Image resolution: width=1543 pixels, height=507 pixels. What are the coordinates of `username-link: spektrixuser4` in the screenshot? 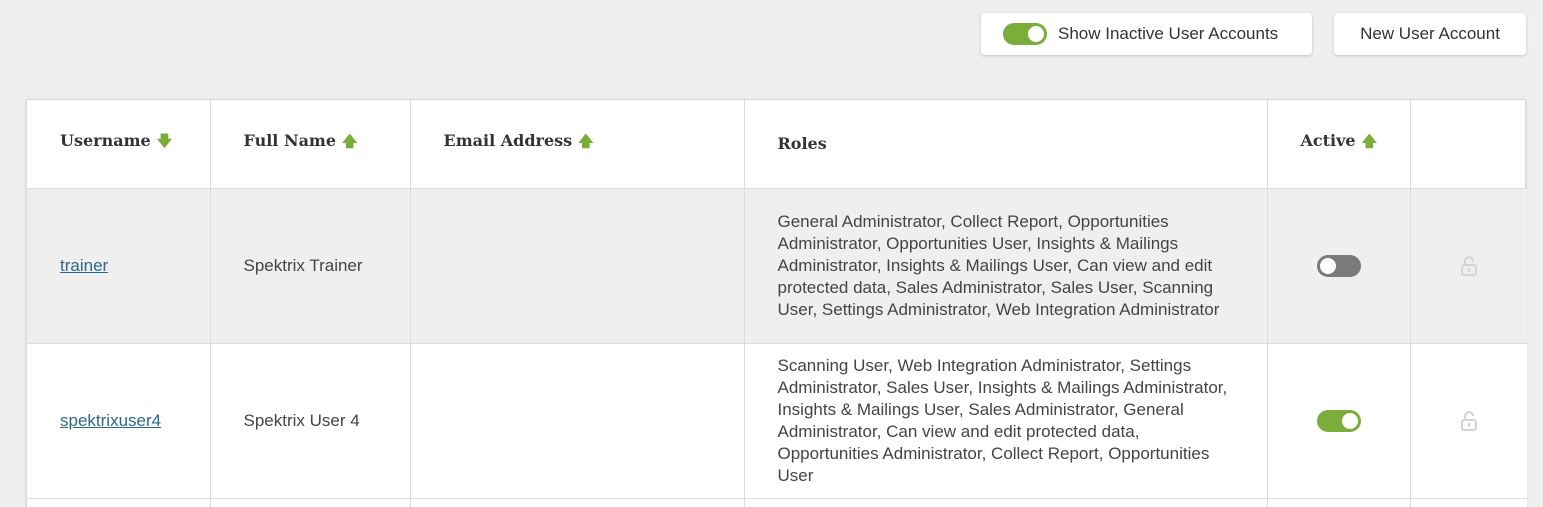 It's located at (110, 420).